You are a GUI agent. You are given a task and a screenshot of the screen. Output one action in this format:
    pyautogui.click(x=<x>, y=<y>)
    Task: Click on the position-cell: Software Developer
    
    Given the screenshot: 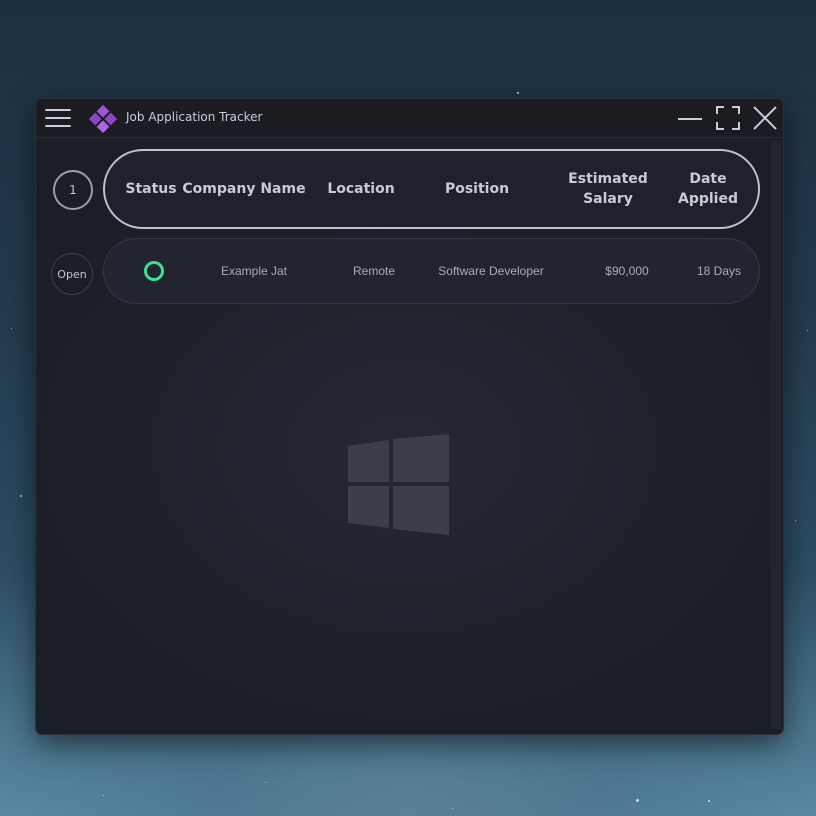 What is the action you would take?
    pyautogui.click(x=491, y=271)
    